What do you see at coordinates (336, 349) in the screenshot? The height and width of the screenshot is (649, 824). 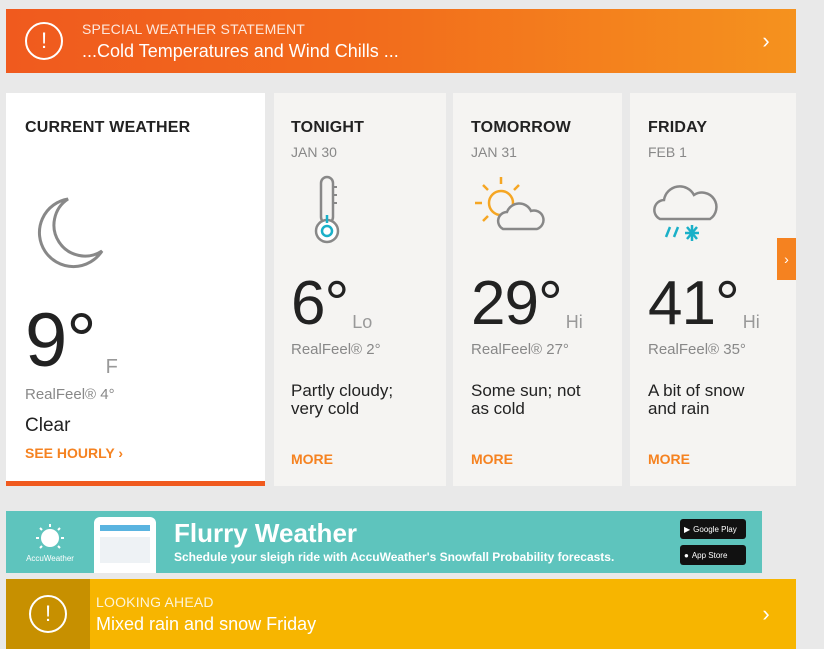 I see `realfeel-value: RealFeel® 2°` at bounding box center [336, 349].